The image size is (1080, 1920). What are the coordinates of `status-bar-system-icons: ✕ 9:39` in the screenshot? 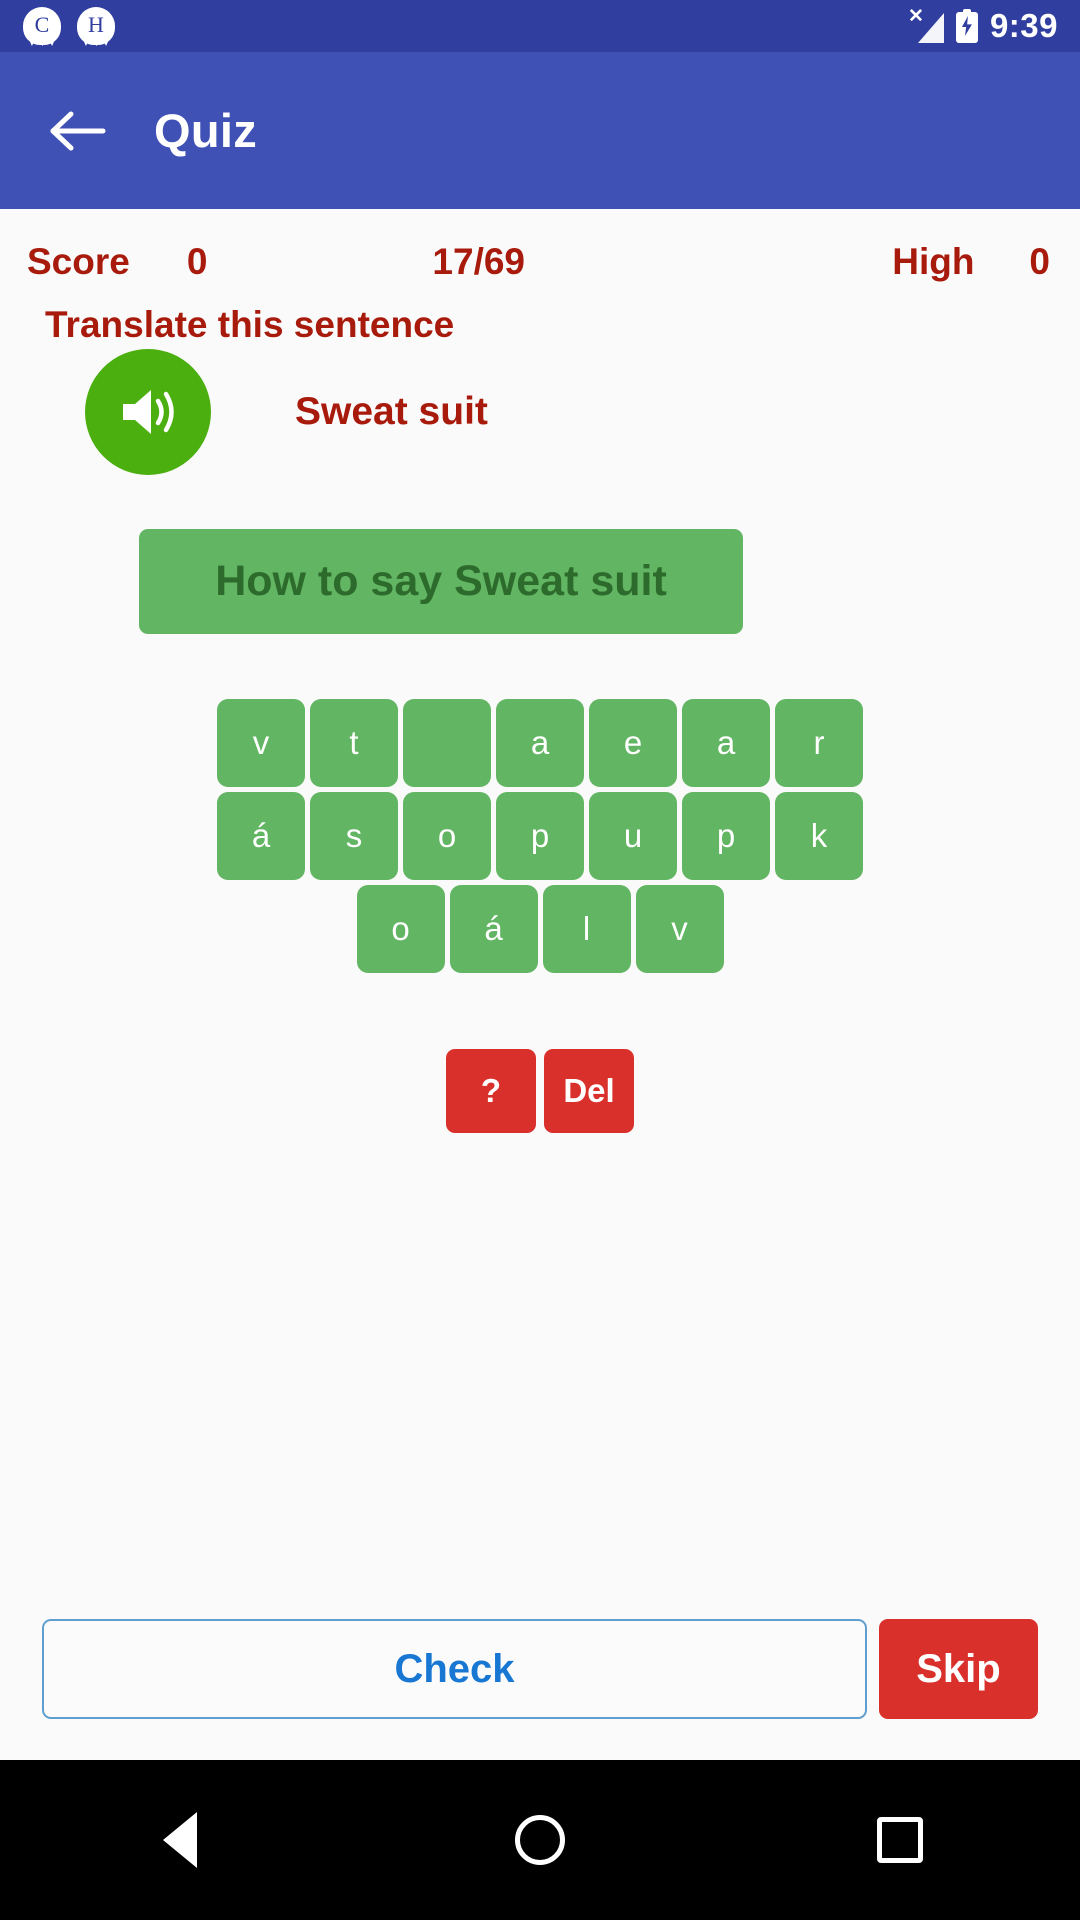 It's located at (983, 26).